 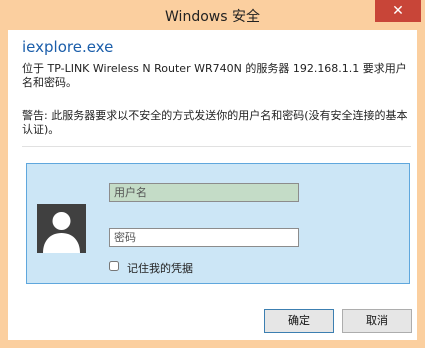 I want to click on app-name: iexplore.exe, so click(x=68, y=47).